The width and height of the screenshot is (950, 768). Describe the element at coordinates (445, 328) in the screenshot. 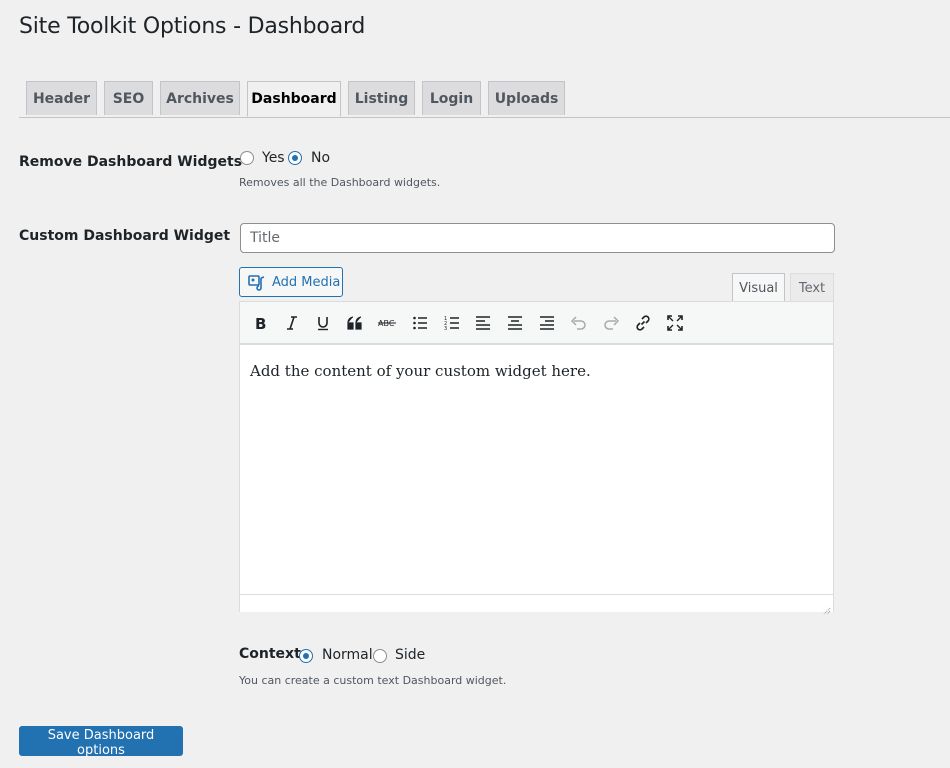

I see `svg-text: 3` at that location.